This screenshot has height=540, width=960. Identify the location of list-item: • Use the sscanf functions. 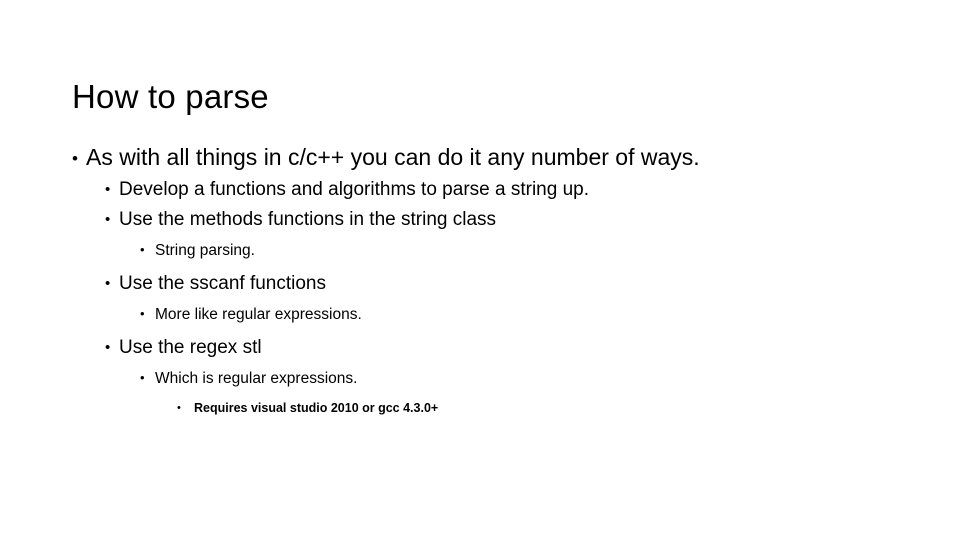
(503, 288).